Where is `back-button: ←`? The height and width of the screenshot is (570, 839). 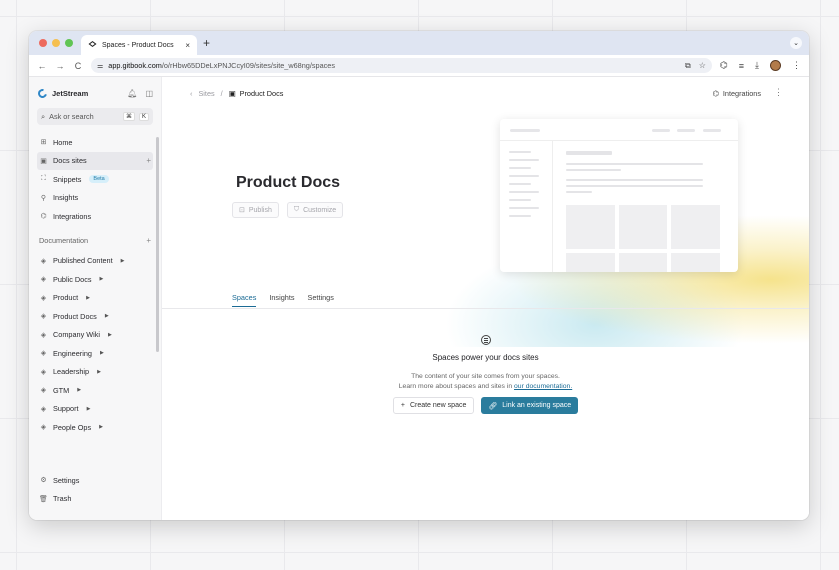
back-button: ← is located at coordinates (42, 66).